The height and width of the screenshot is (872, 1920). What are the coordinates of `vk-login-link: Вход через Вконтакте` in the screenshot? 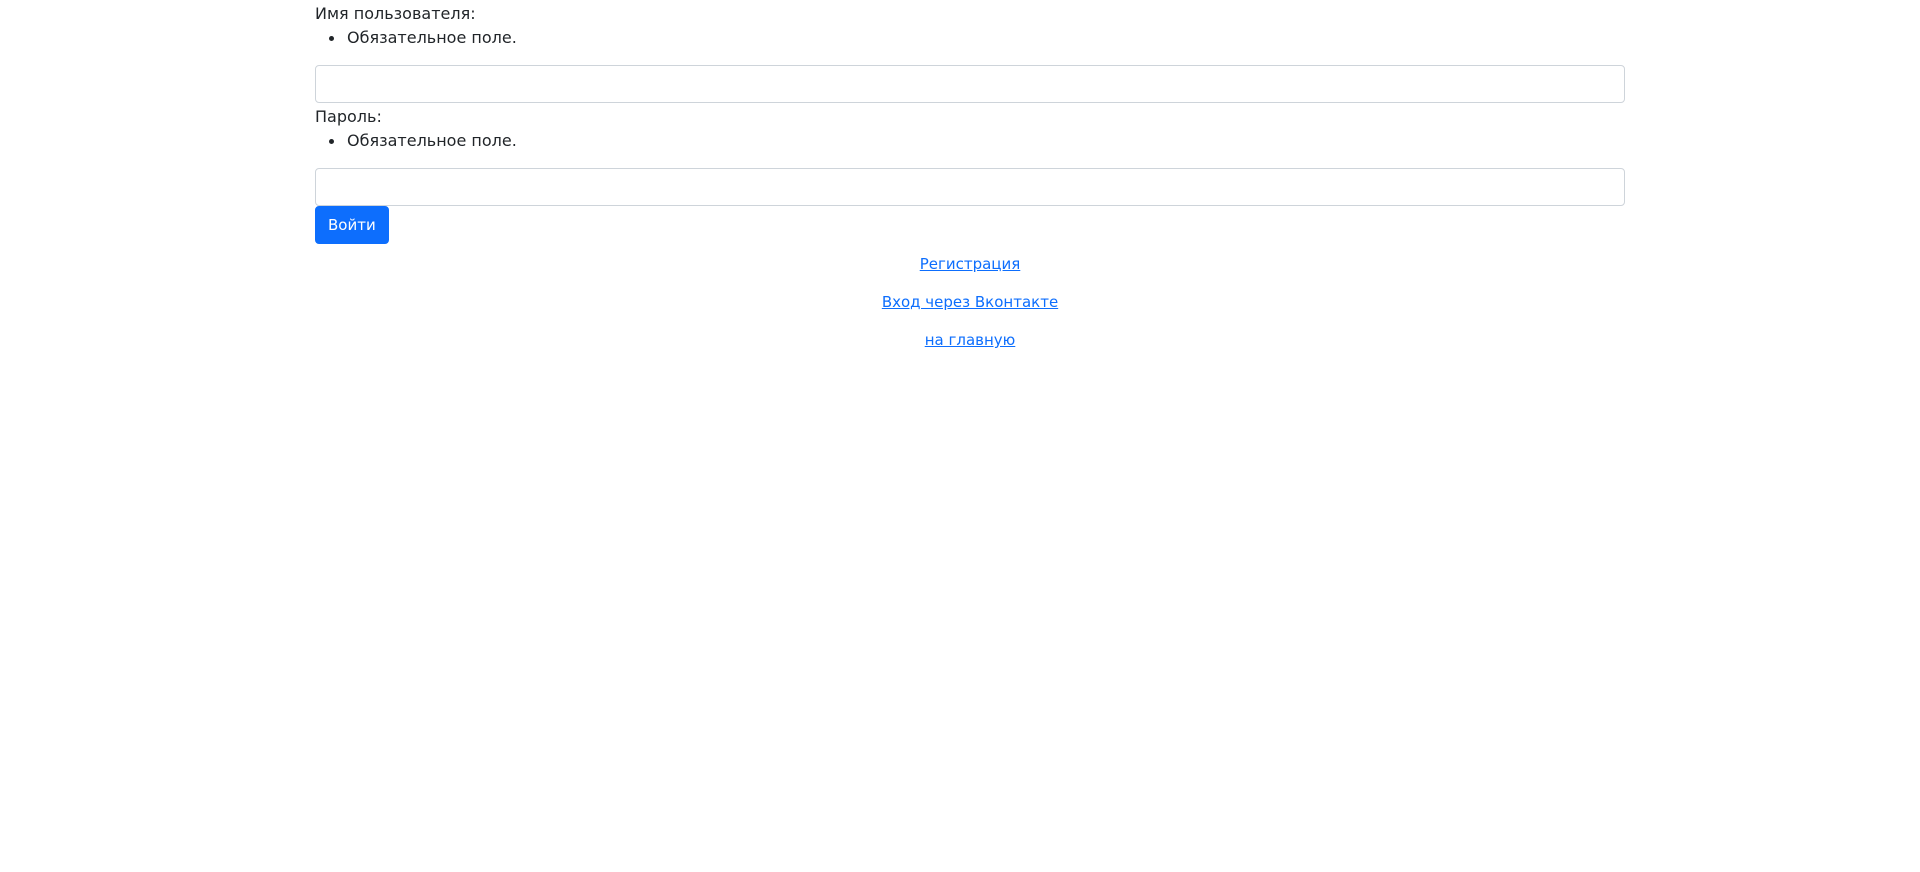 It's located at (970, 302).